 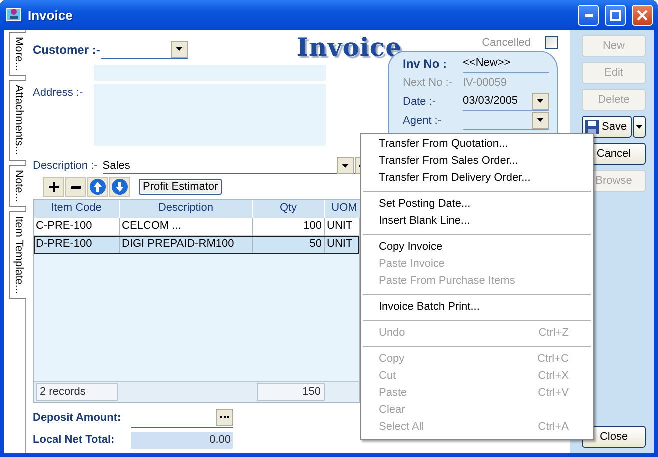 I want to click on agent-label: Agent :-, so click(x=422, y=120).